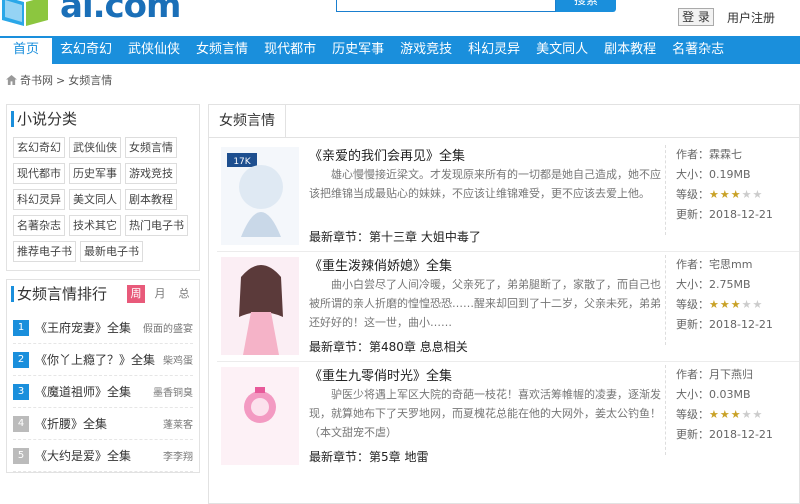 This screenshot has width=800, height=504. I want to click on nav-item: 美文同人, so click(562, 50).